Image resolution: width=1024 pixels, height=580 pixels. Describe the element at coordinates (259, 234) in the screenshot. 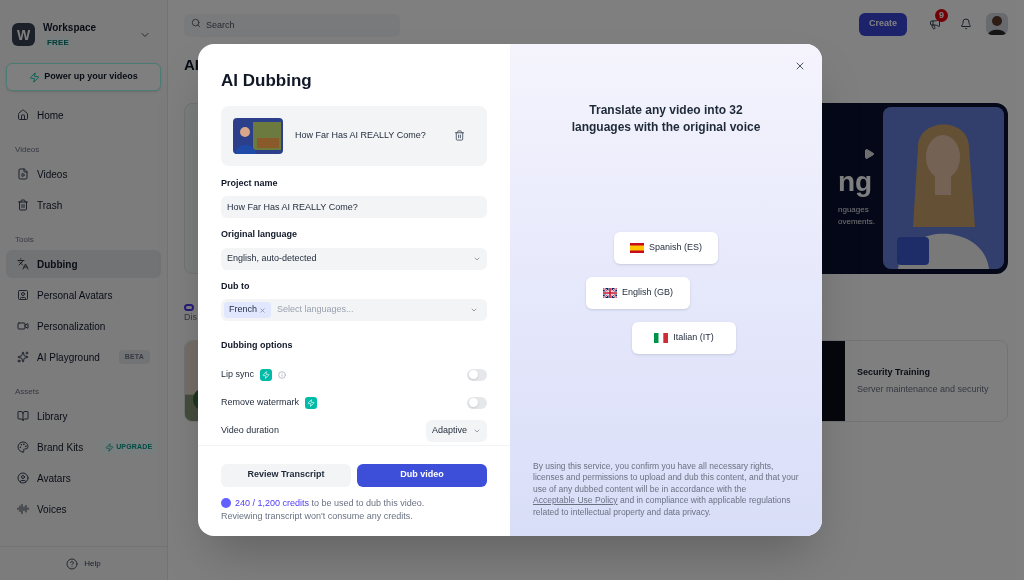

I see `field-label: Original language` at that location.